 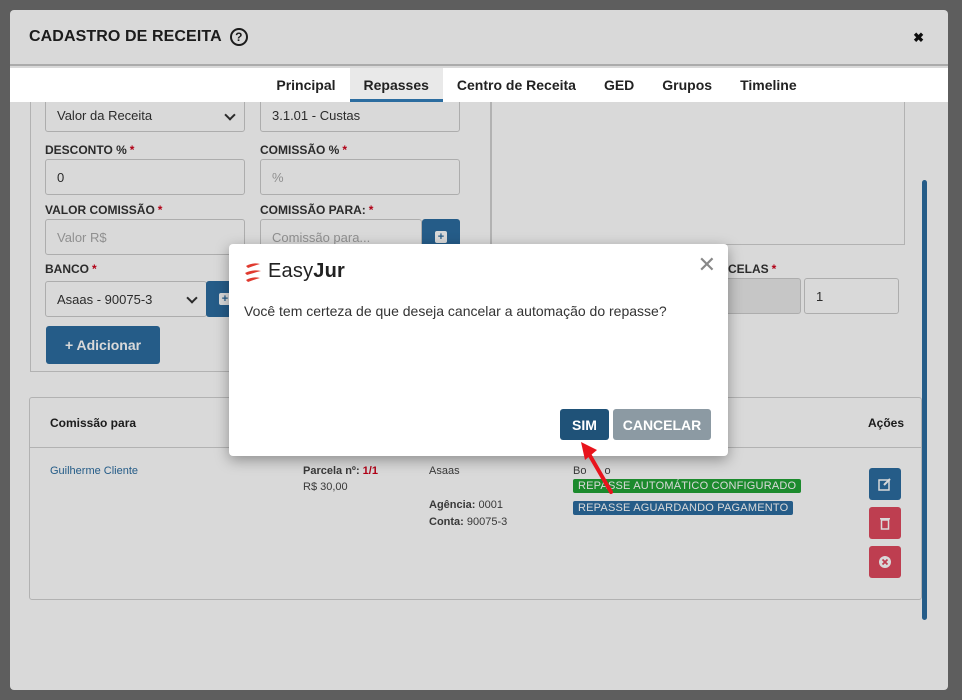 What do you see at coordinates (597, 468) in the screenshot?
I see `annotation-arrow` at bounding box center [597, 468].